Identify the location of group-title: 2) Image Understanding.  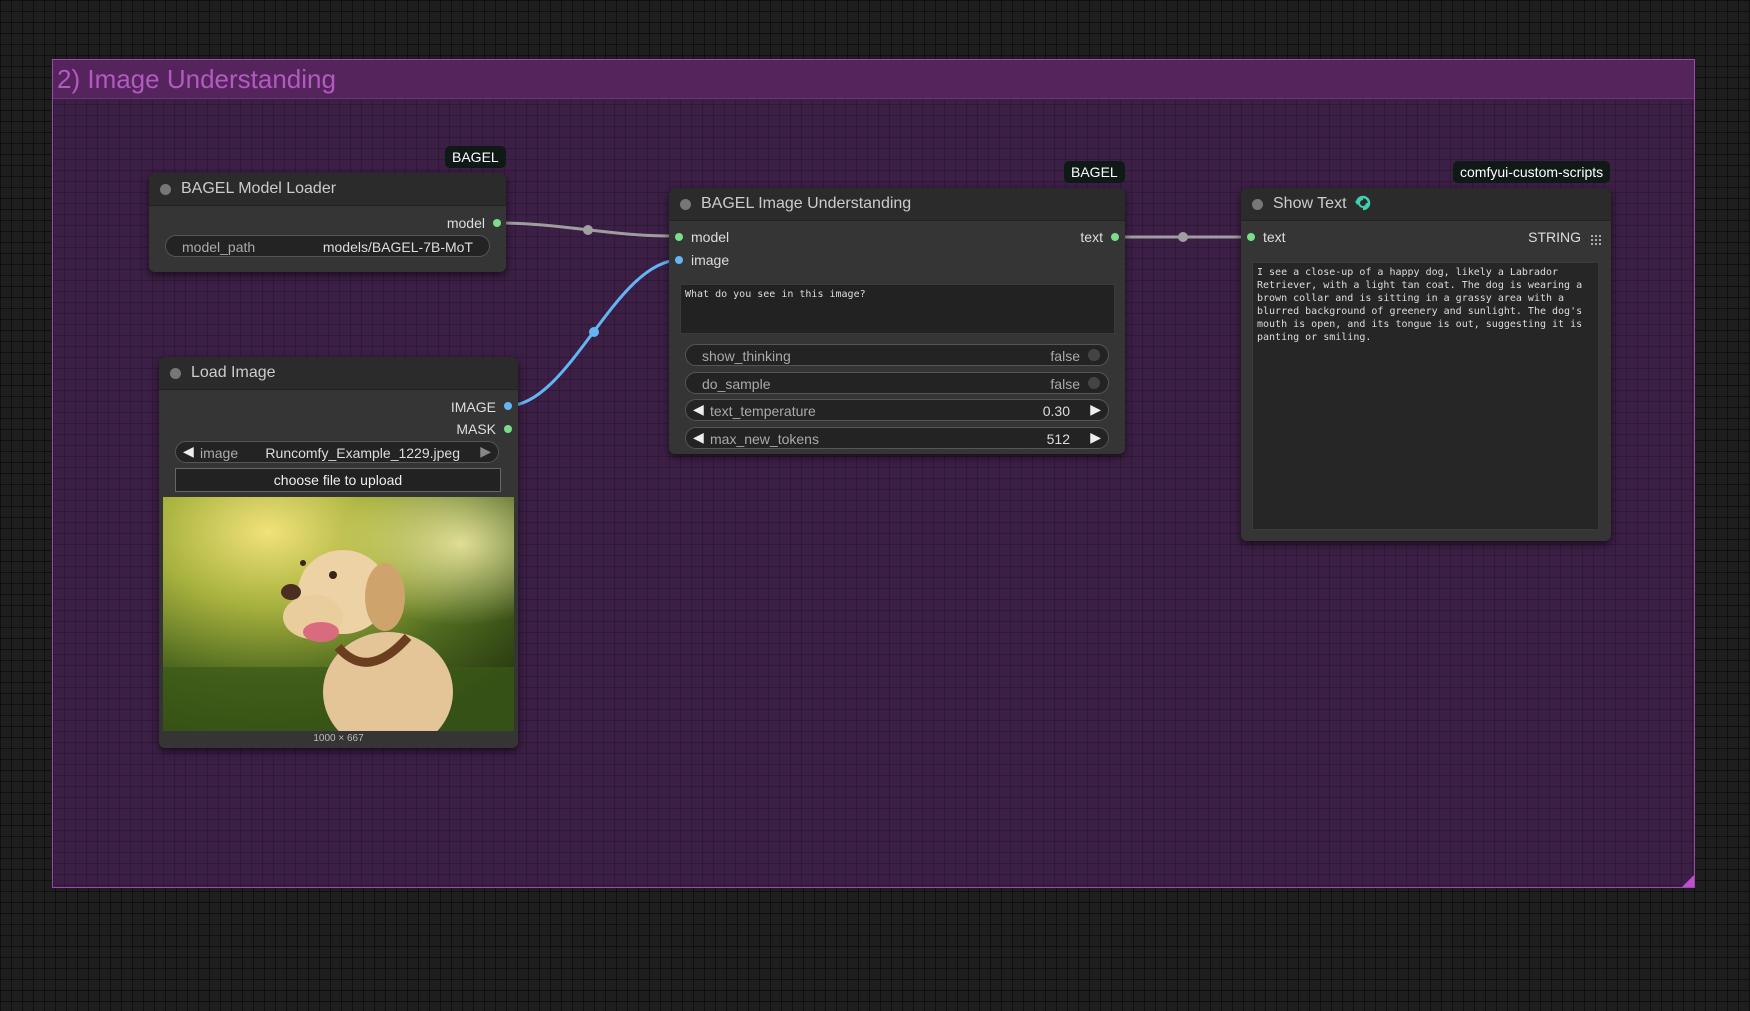
(196, 79).